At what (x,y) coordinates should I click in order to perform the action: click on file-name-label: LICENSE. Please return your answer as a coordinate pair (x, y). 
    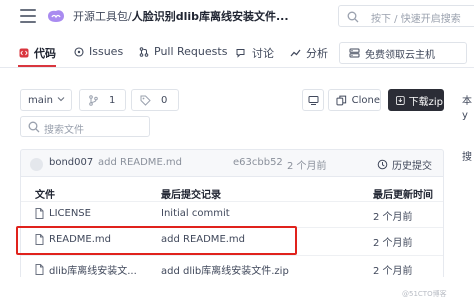
    Looking at the image, I should click on (70, 213).